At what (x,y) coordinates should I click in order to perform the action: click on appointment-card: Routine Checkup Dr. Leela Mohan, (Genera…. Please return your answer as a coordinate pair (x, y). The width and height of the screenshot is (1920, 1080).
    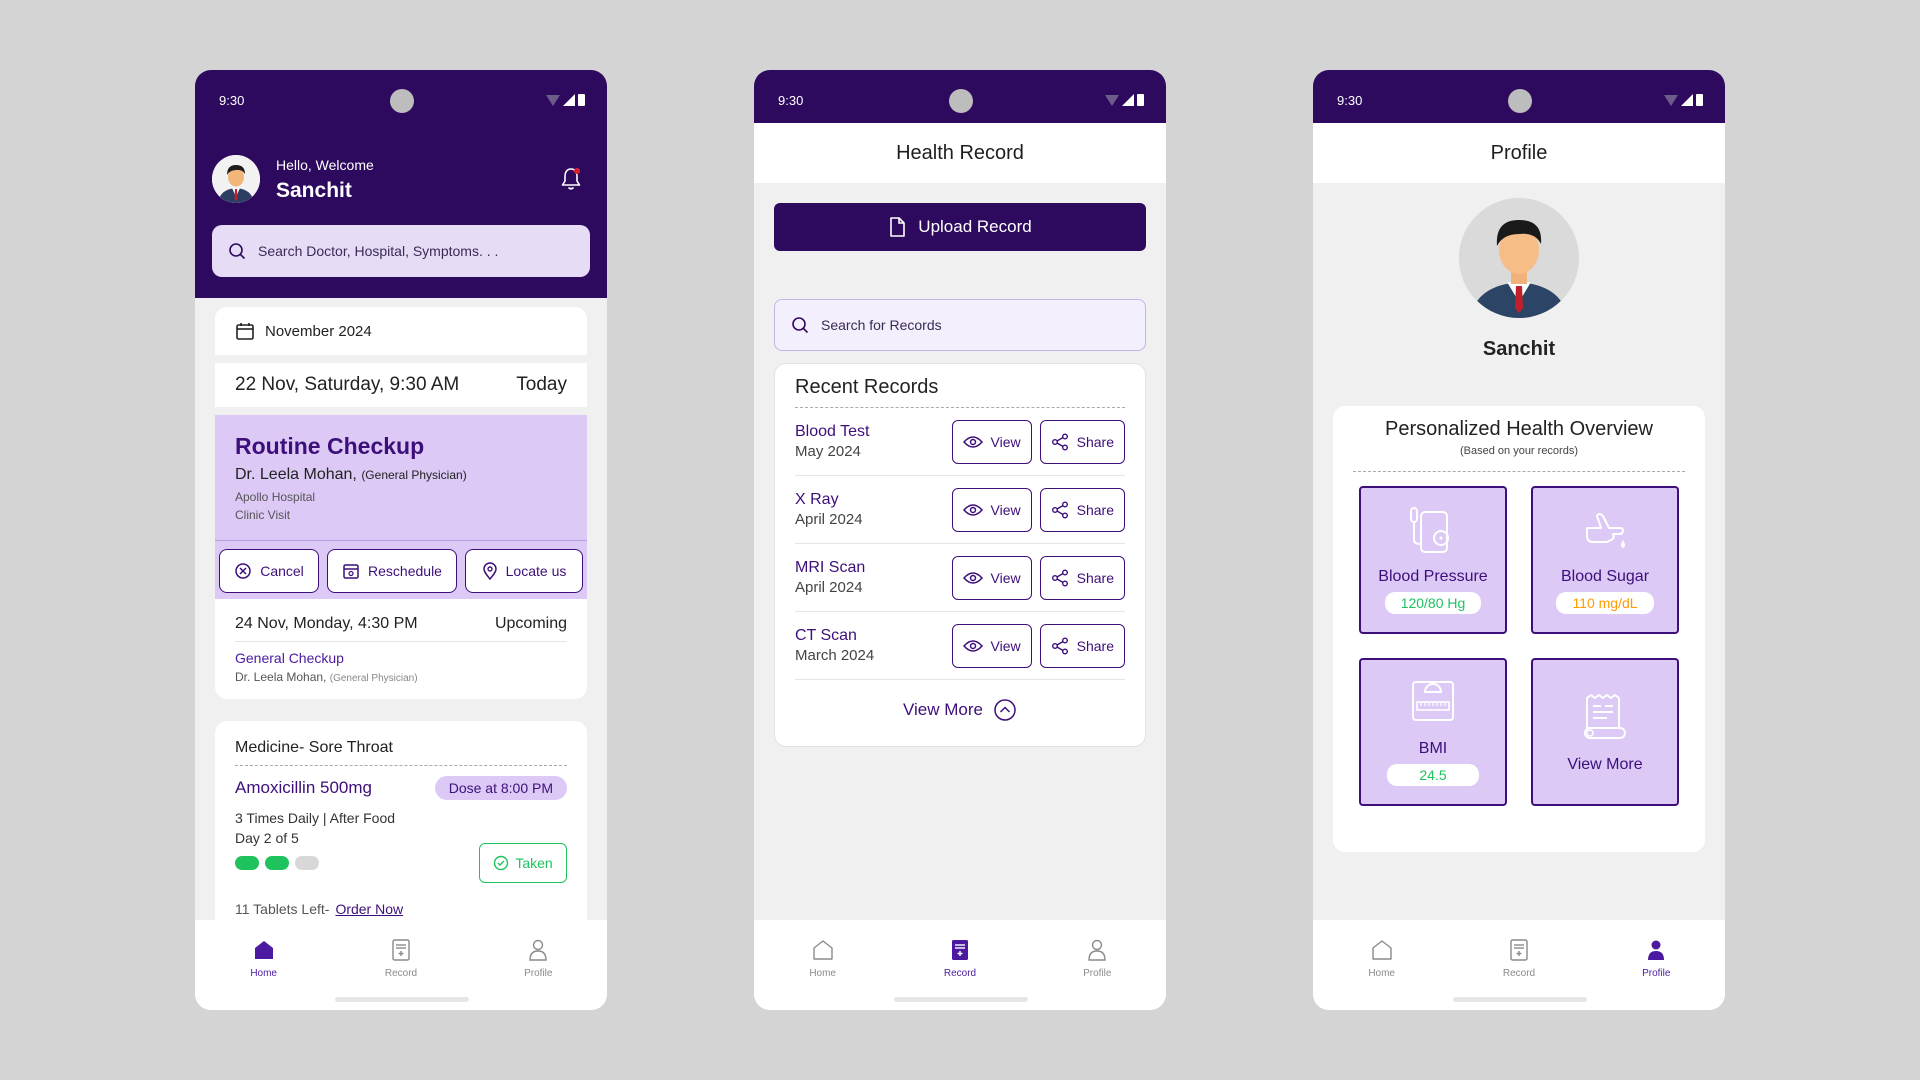
    Looking at the image, I should click on (401, 507).